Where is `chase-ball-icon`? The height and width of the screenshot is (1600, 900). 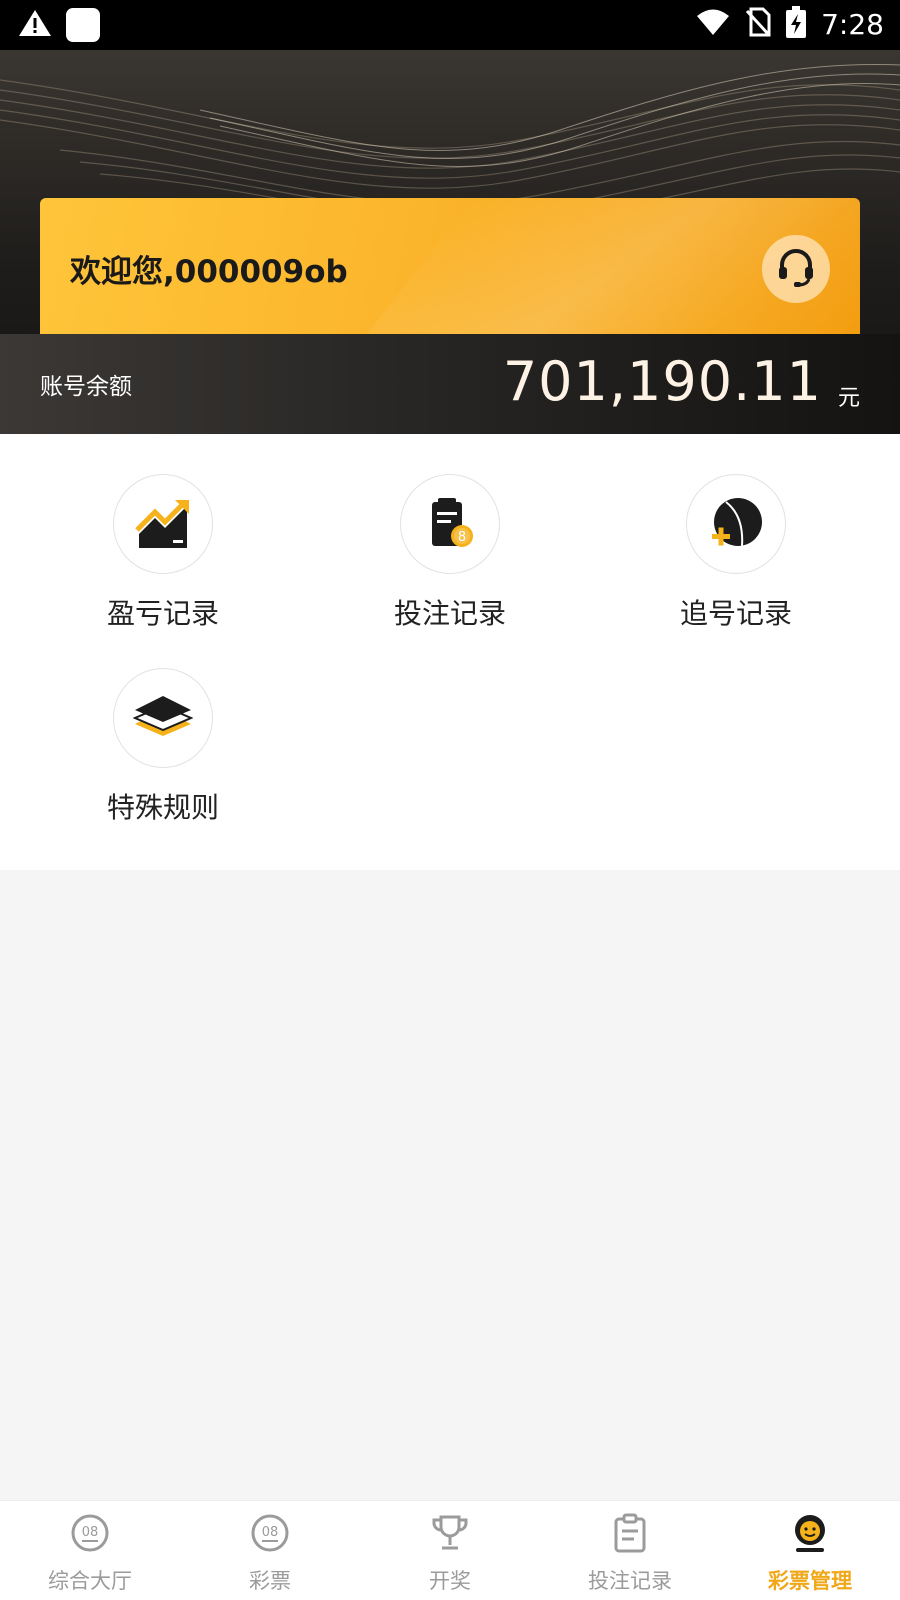
chase-ball-icon is located at coordinates (736, 524).